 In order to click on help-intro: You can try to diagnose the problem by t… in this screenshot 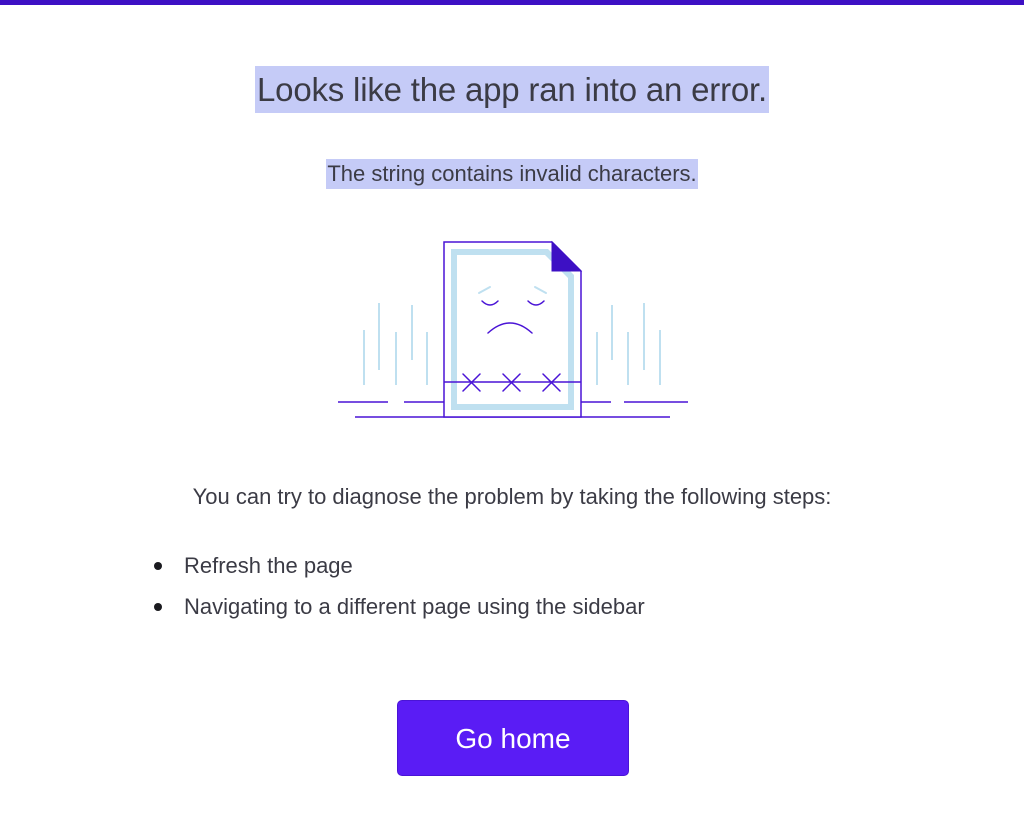, I will do `click(512, 496)`.